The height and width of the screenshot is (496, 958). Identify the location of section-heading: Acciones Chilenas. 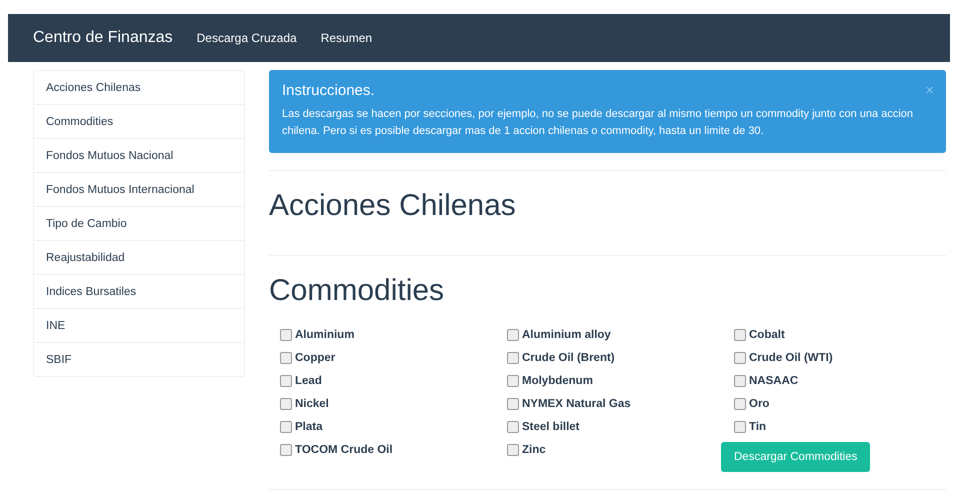
(393, 206).